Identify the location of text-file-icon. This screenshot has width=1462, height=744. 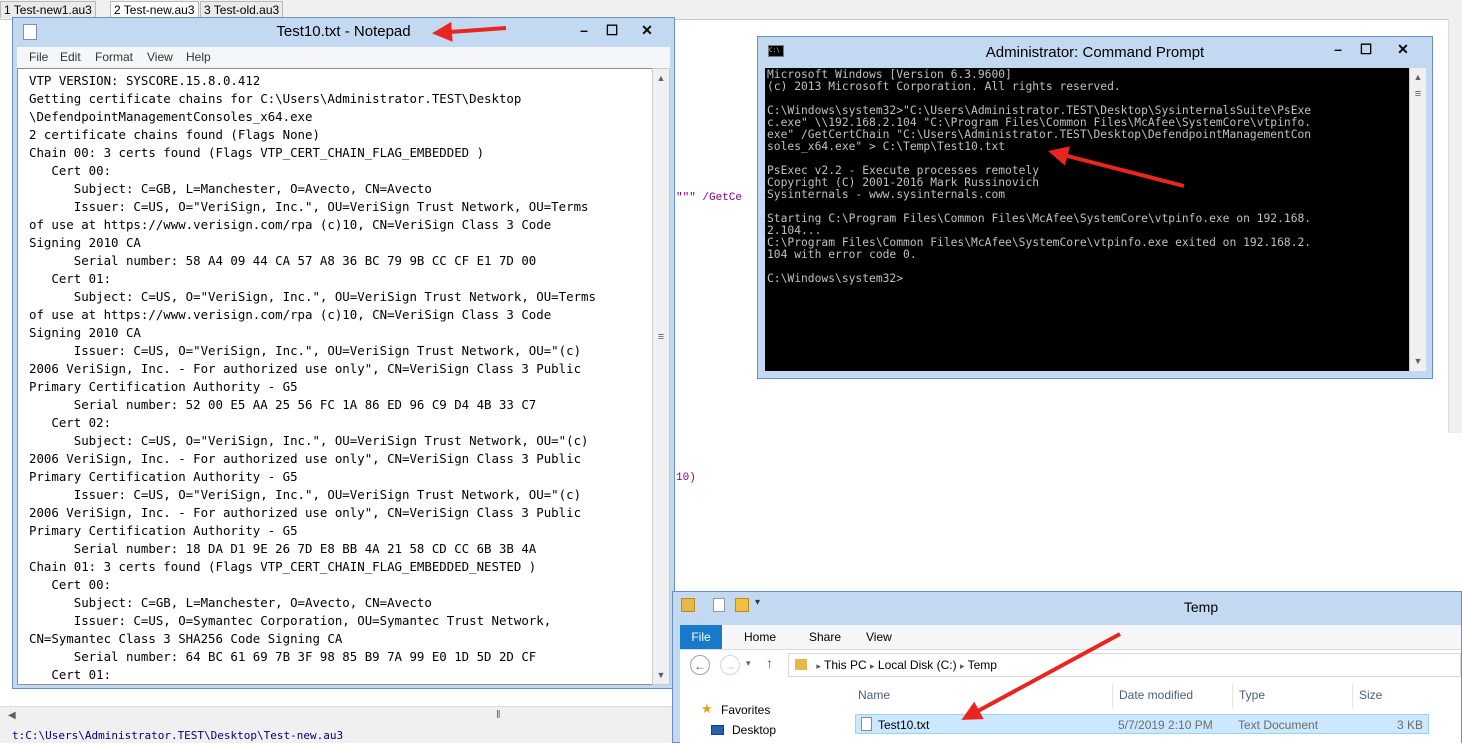
(866, 724).